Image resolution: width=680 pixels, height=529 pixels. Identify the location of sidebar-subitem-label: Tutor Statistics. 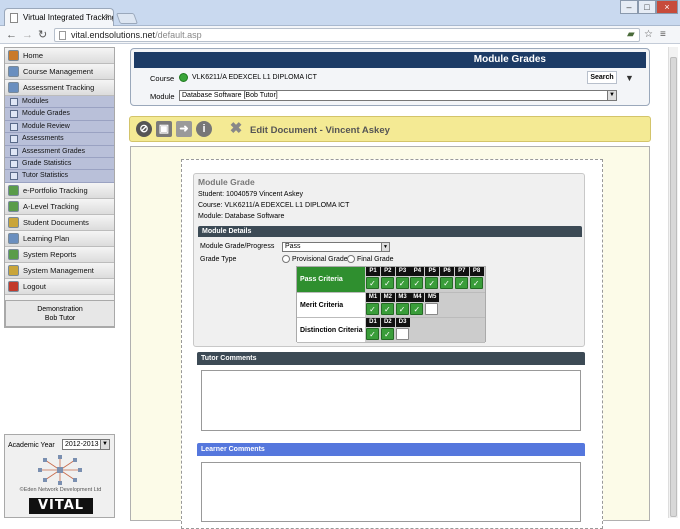
(45, 176).